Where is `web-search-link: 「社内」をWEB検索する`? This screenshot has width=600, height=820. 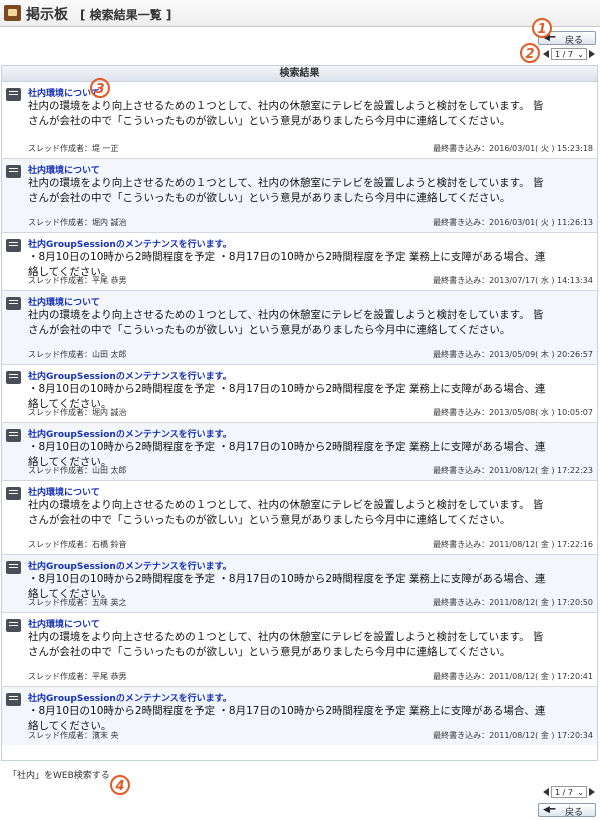
web-search-link: 「社内」をWEB検索する is located at coordinates (59, 774).